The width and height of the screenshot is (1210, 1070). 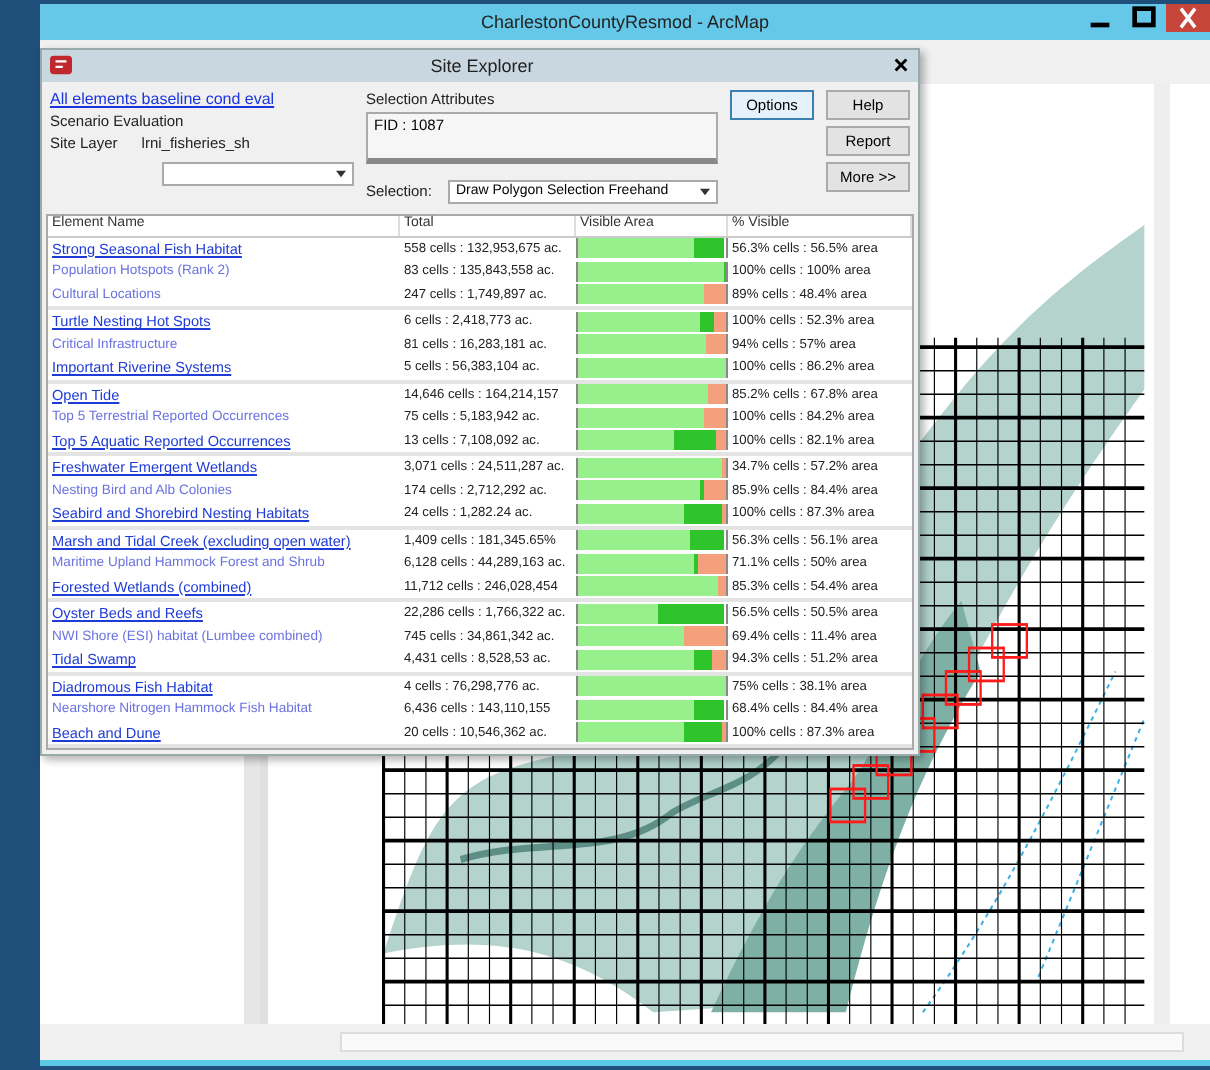 I want to click on dialog-title: Site Explorer, so click(x=482, y=65).